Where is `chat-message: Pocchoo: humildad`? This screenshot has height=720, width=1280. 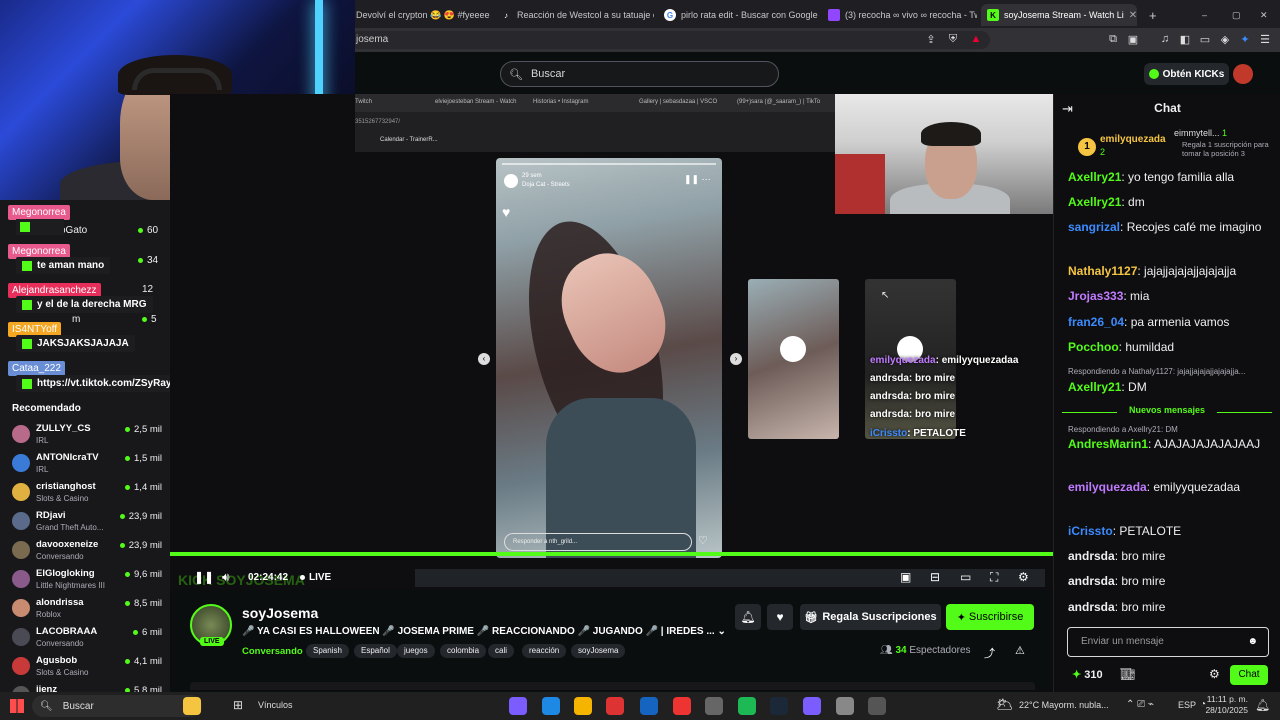 chat-message: Pocchoo: humildad is located at coordinates (1173, 347).